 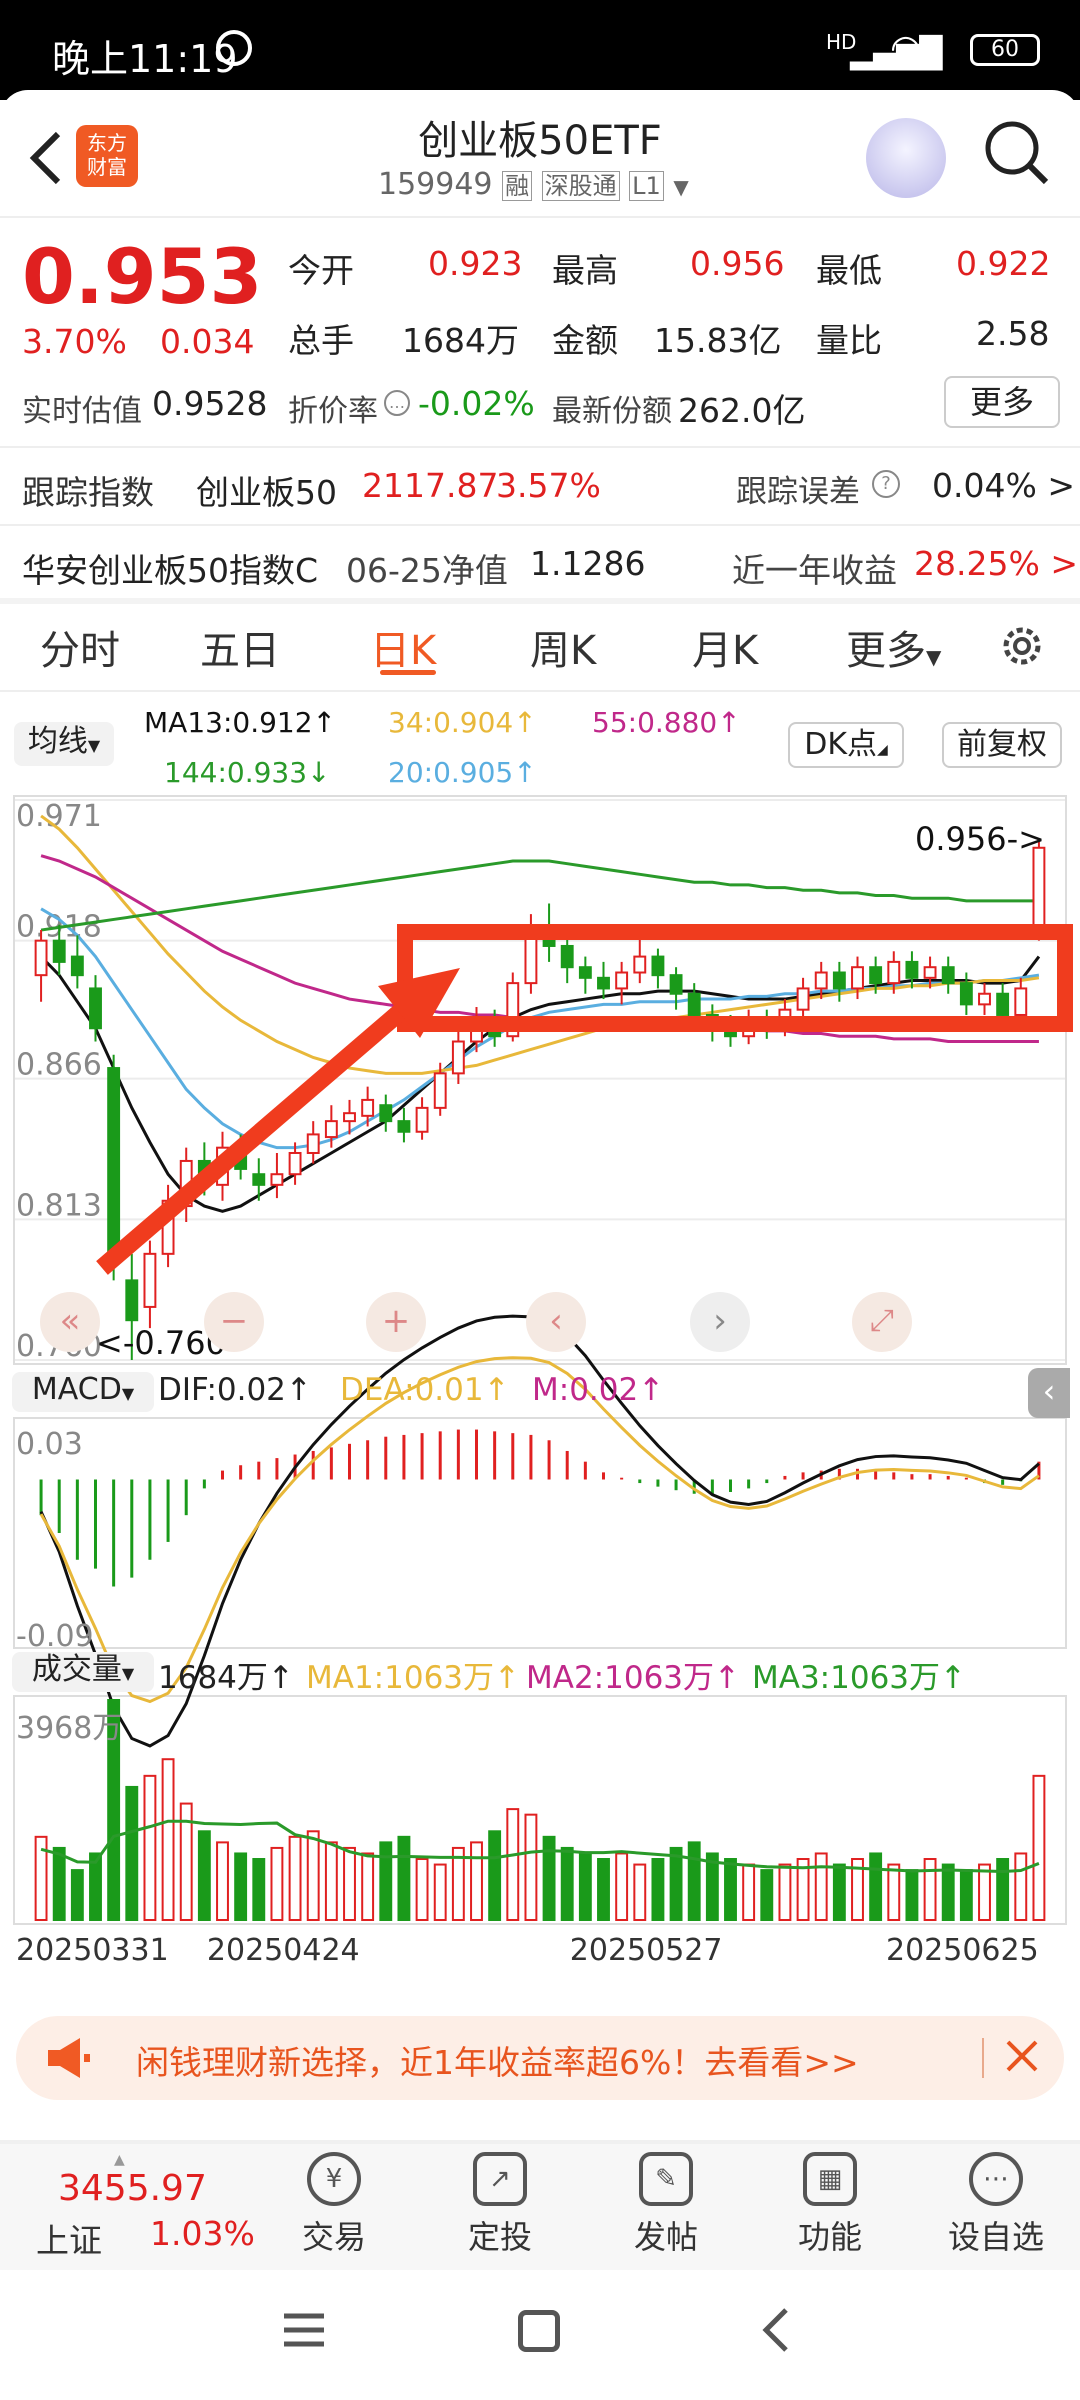 What do you see at coordinates (846, 745) in the screenshot?
I see `dk-points-button: DK点◢` at bounding box center [846, 745].